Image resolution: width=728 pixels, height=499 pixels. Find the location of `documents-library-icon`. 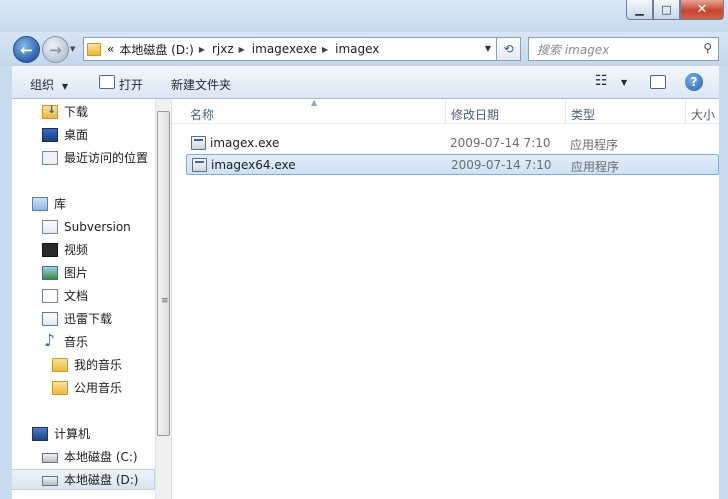

documents-library-icon is located at coordinates (50, 295).